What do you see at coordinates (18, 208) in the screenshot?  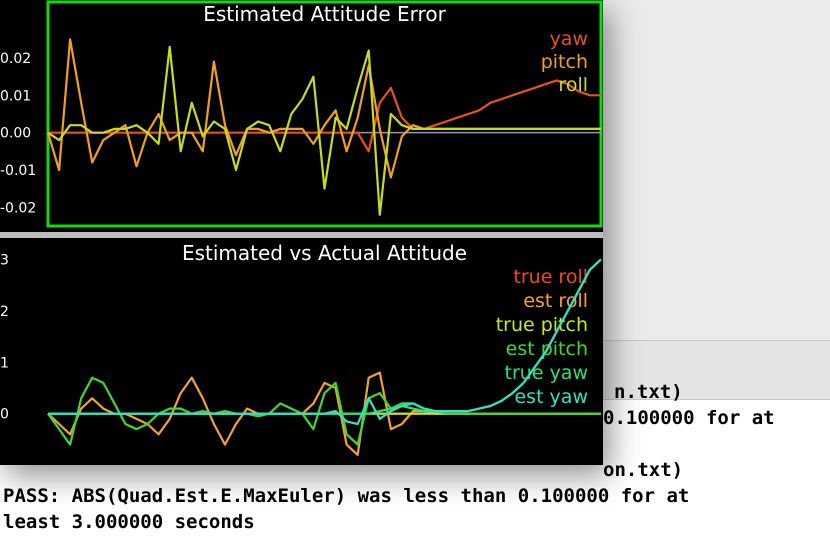 I see `y-tick-label: -0.02` at bounding box center [18, 208].